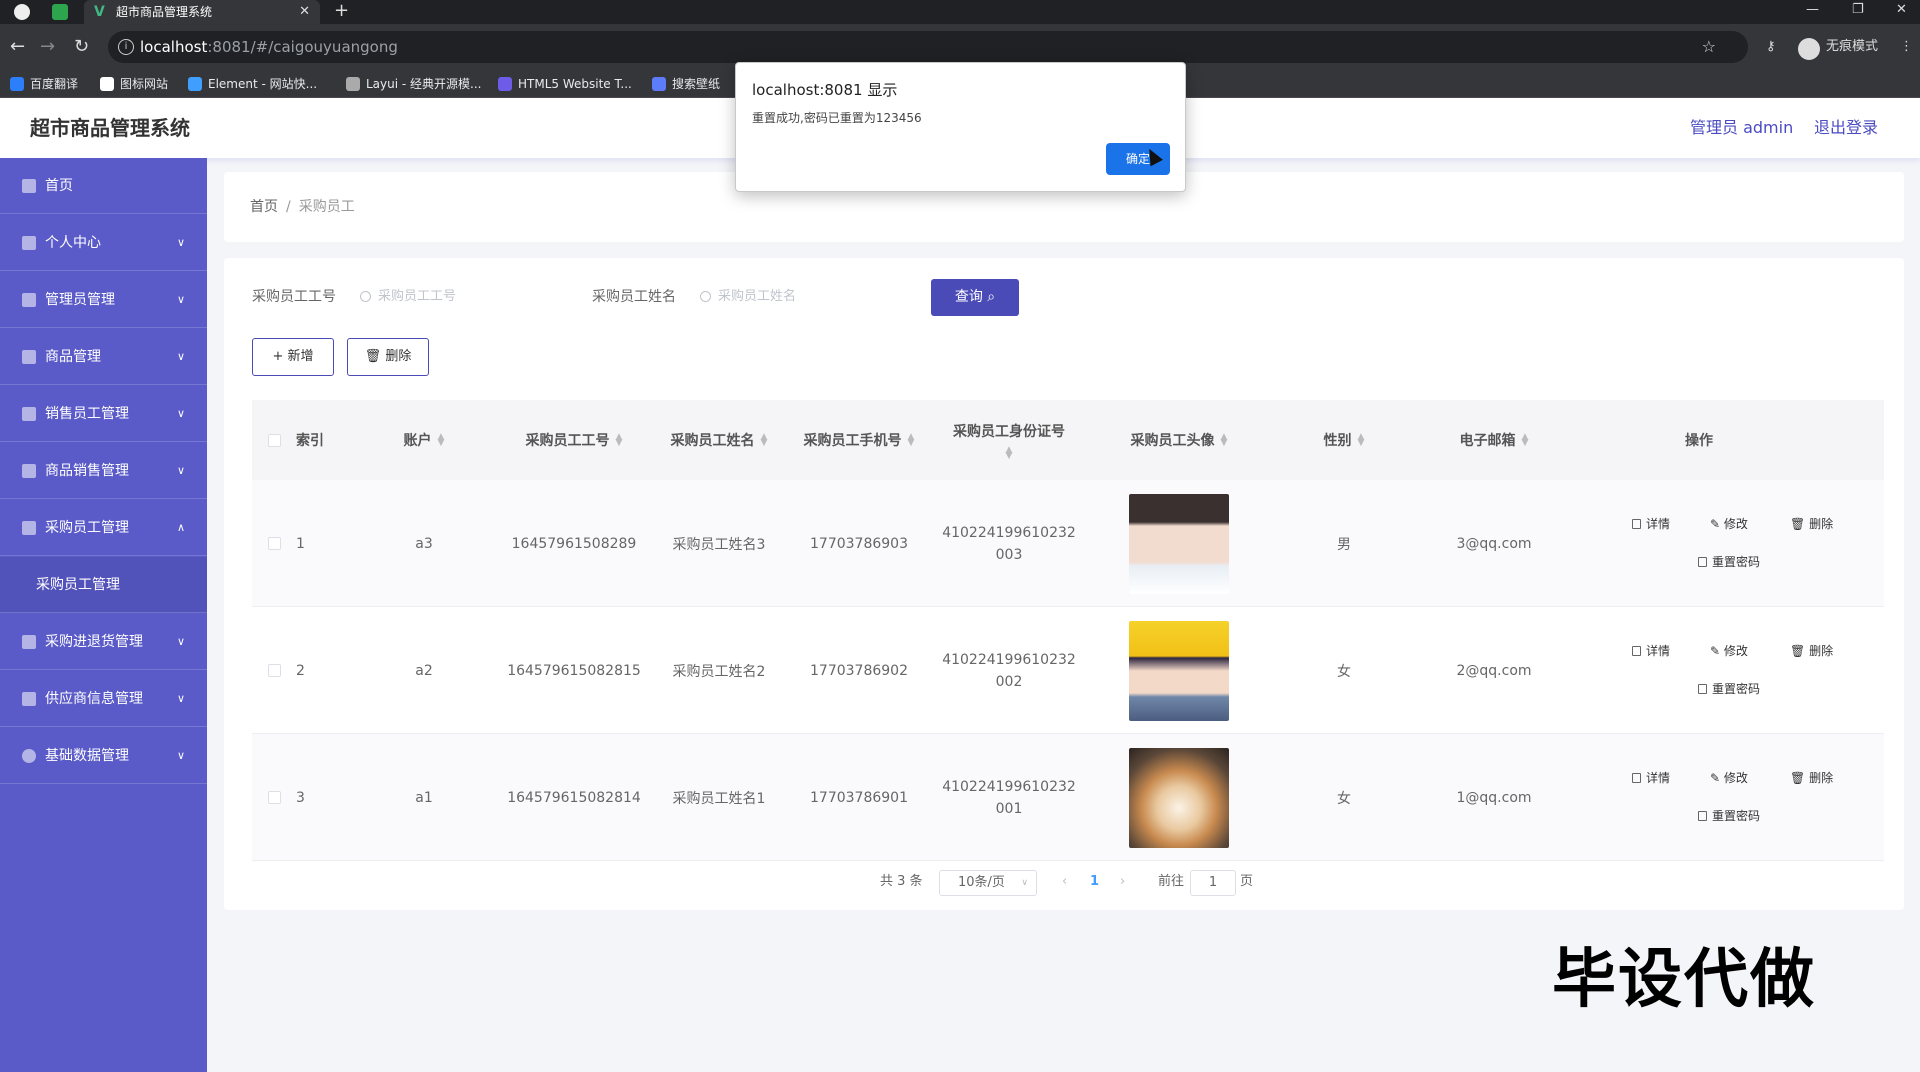  Describe the element at coordinates (719, 440) in the screenshot. I see `th-name: 采购员工姓名 ▲ ▼` at that location.